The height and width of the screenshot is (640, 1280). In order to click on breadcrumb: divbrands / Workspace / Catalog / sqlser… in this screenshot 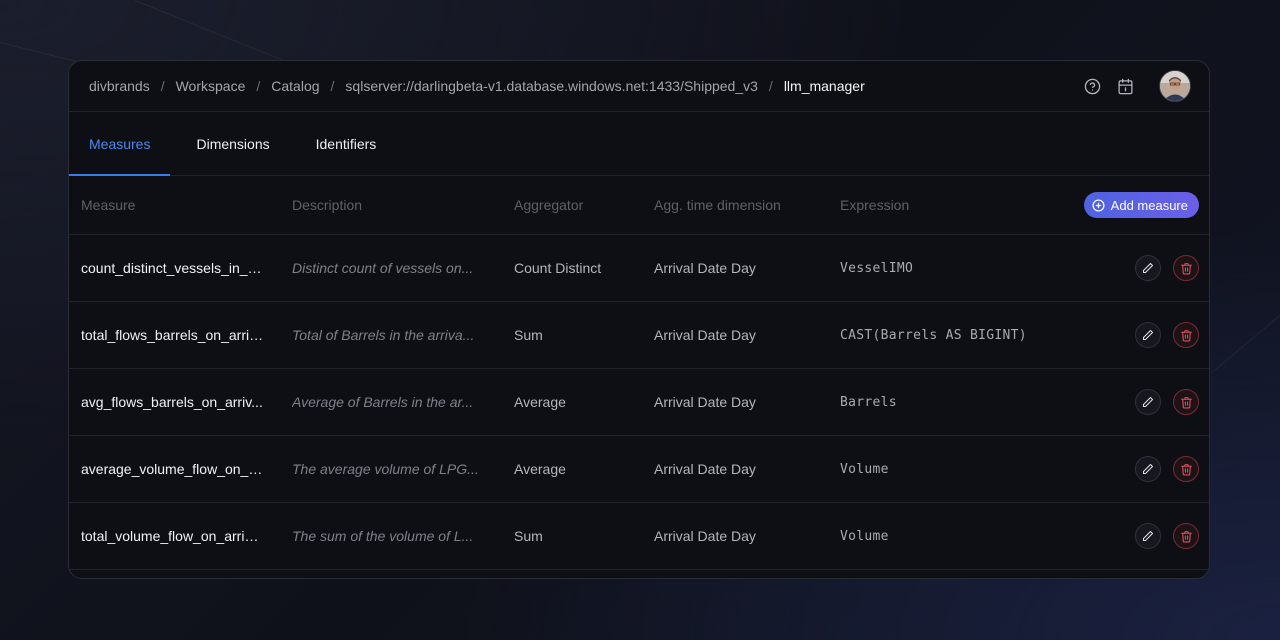, I will do `click(586, 86)`.